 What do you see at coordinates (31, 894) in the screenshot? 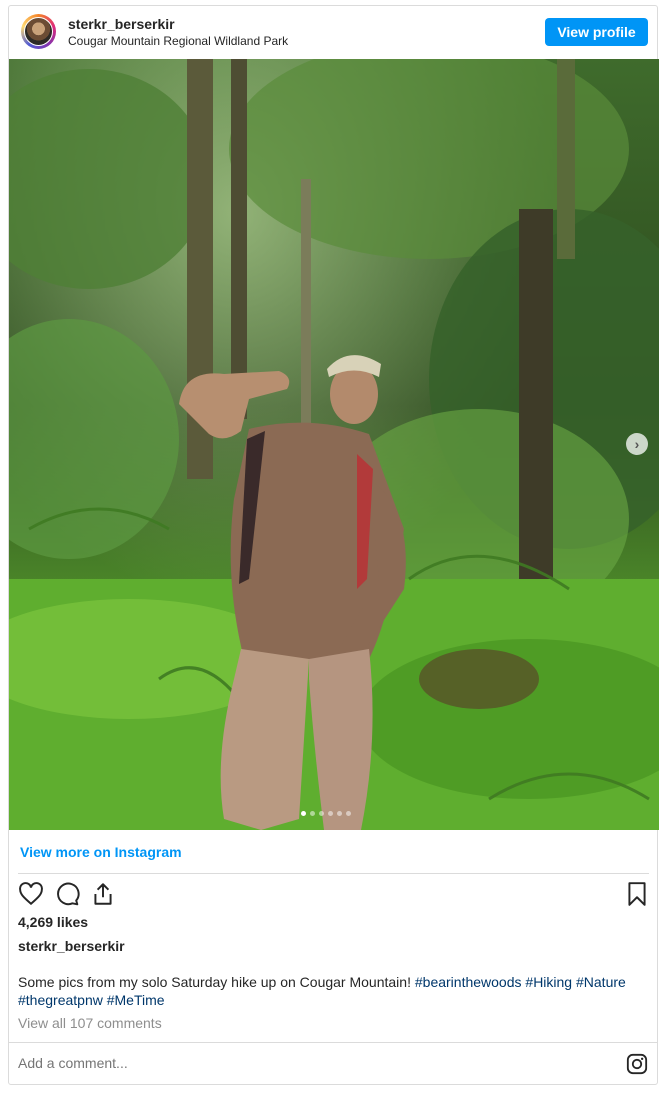
I see `heart-icon` at bounding box center [31, 894].